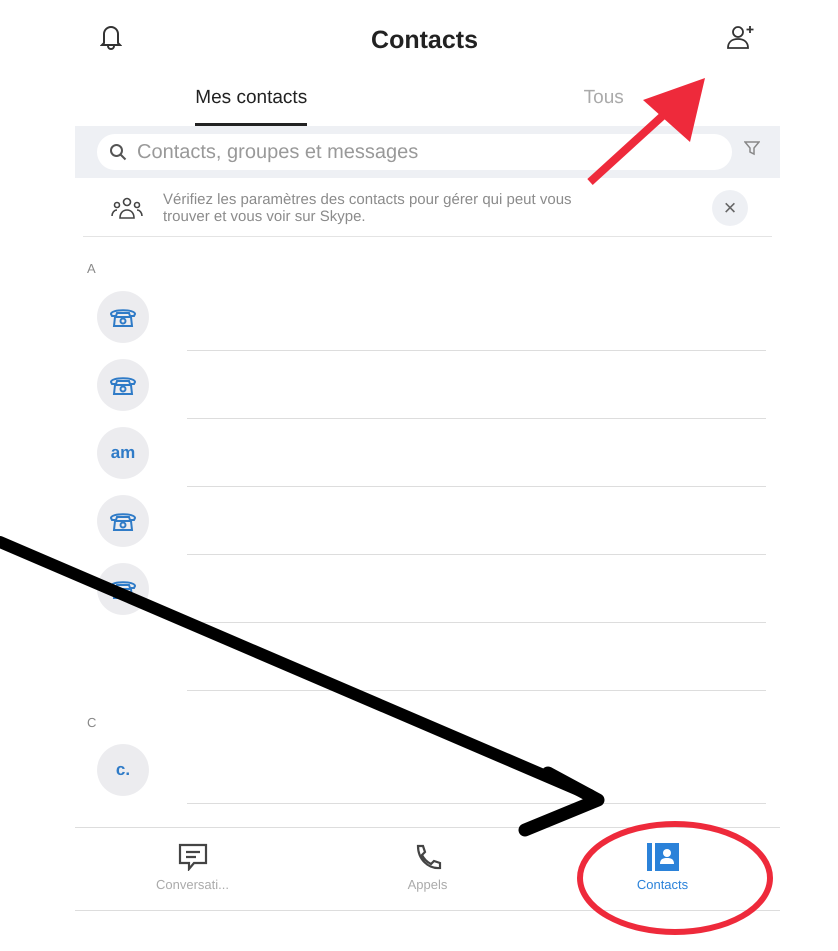 This screenshot has width=838, height=951. Describe the element at coordinates (662, 857) in the screenshot. I see `contact-book-icon` at that location.